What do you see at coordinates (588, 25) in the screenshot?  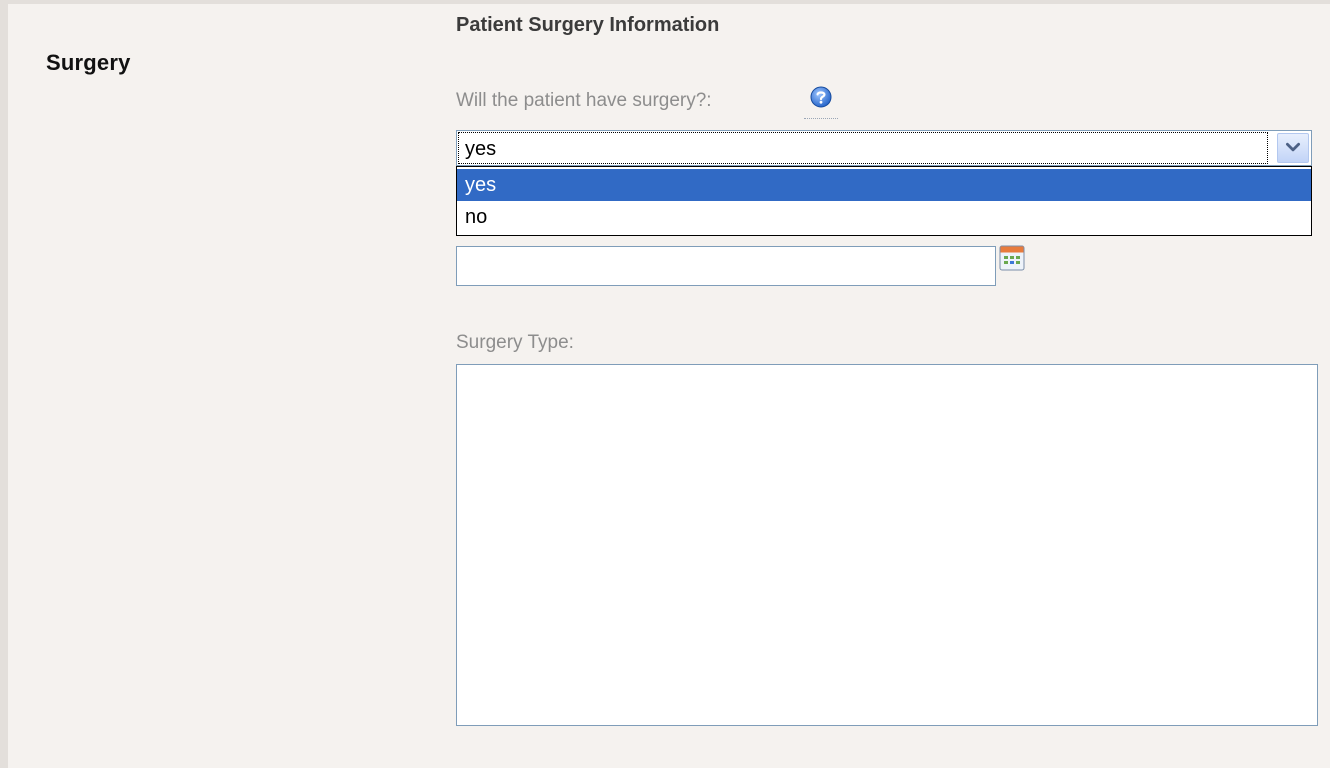 I see `form-heading: Patient Surgery Information` at bounding box center [588, 25].